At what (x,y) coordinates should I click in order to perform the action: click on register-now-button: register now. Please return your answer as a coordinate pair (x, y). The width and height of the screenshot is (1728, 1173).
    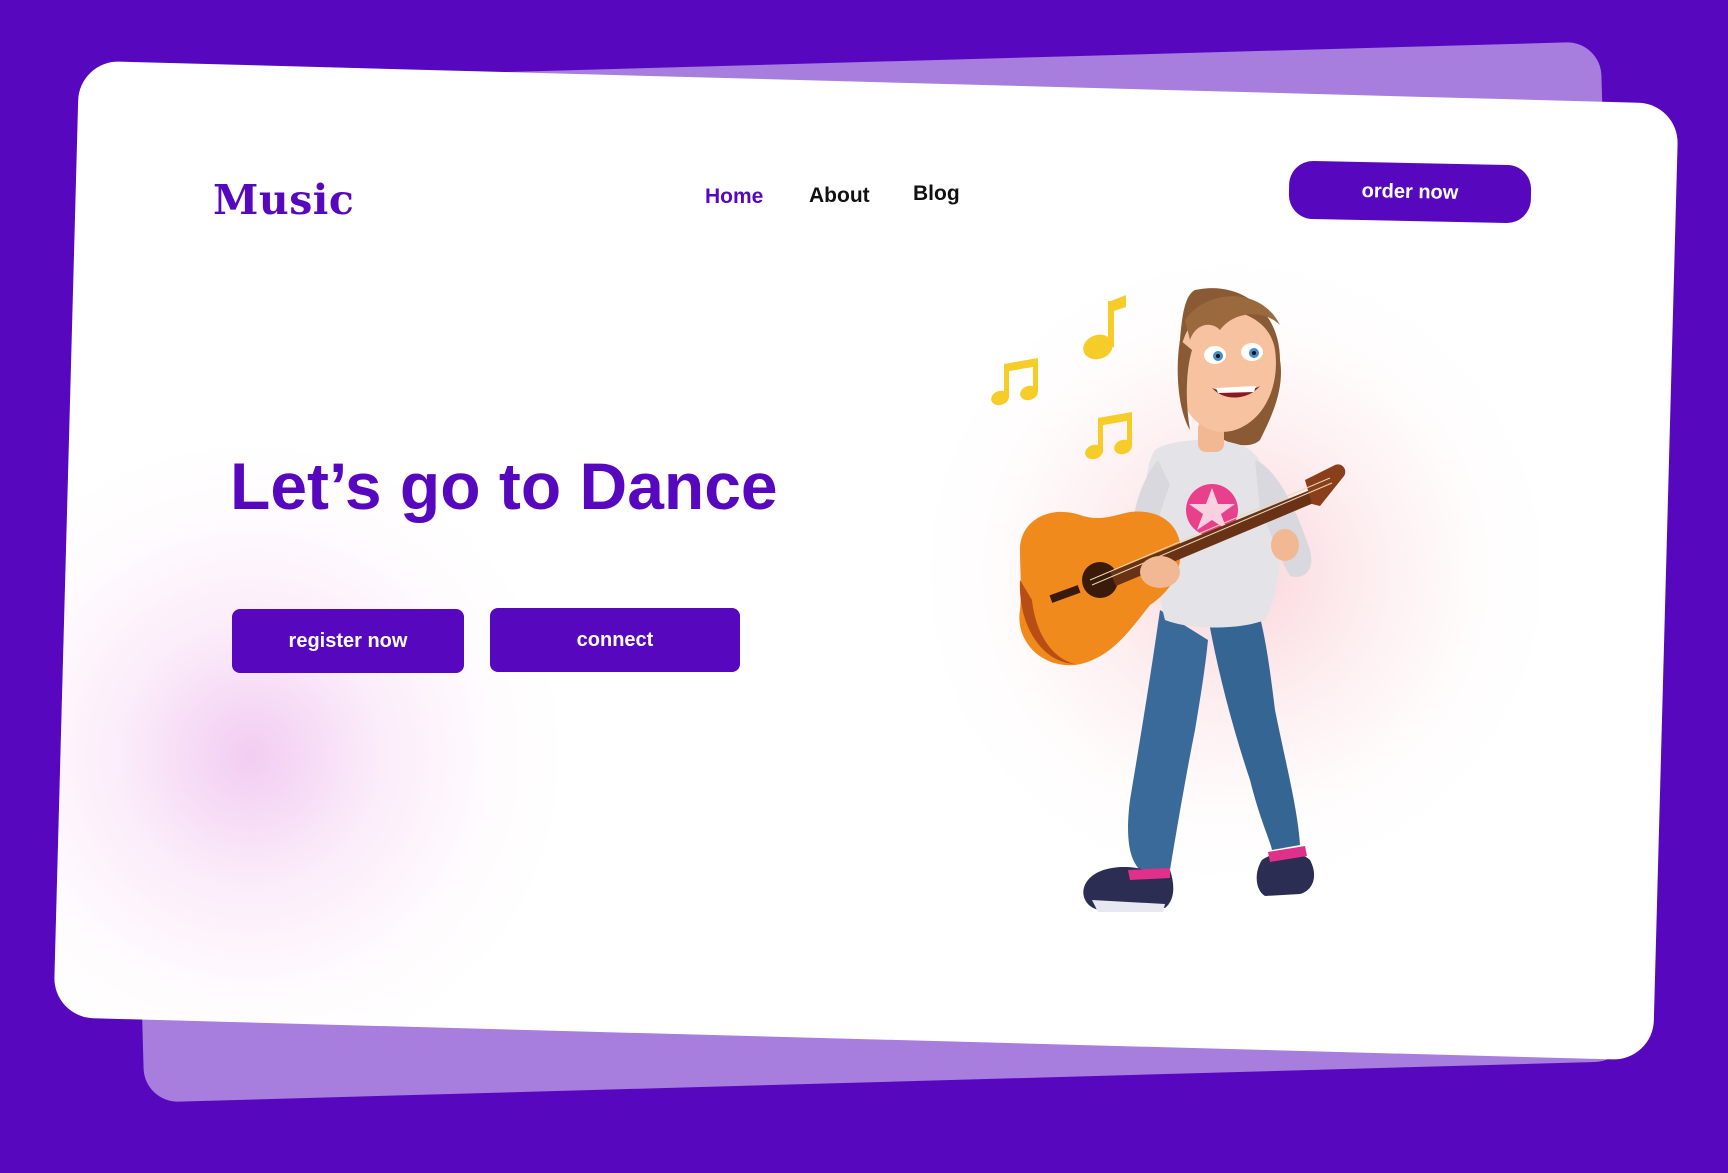
    Looking at the image, I should click on (348, 641).